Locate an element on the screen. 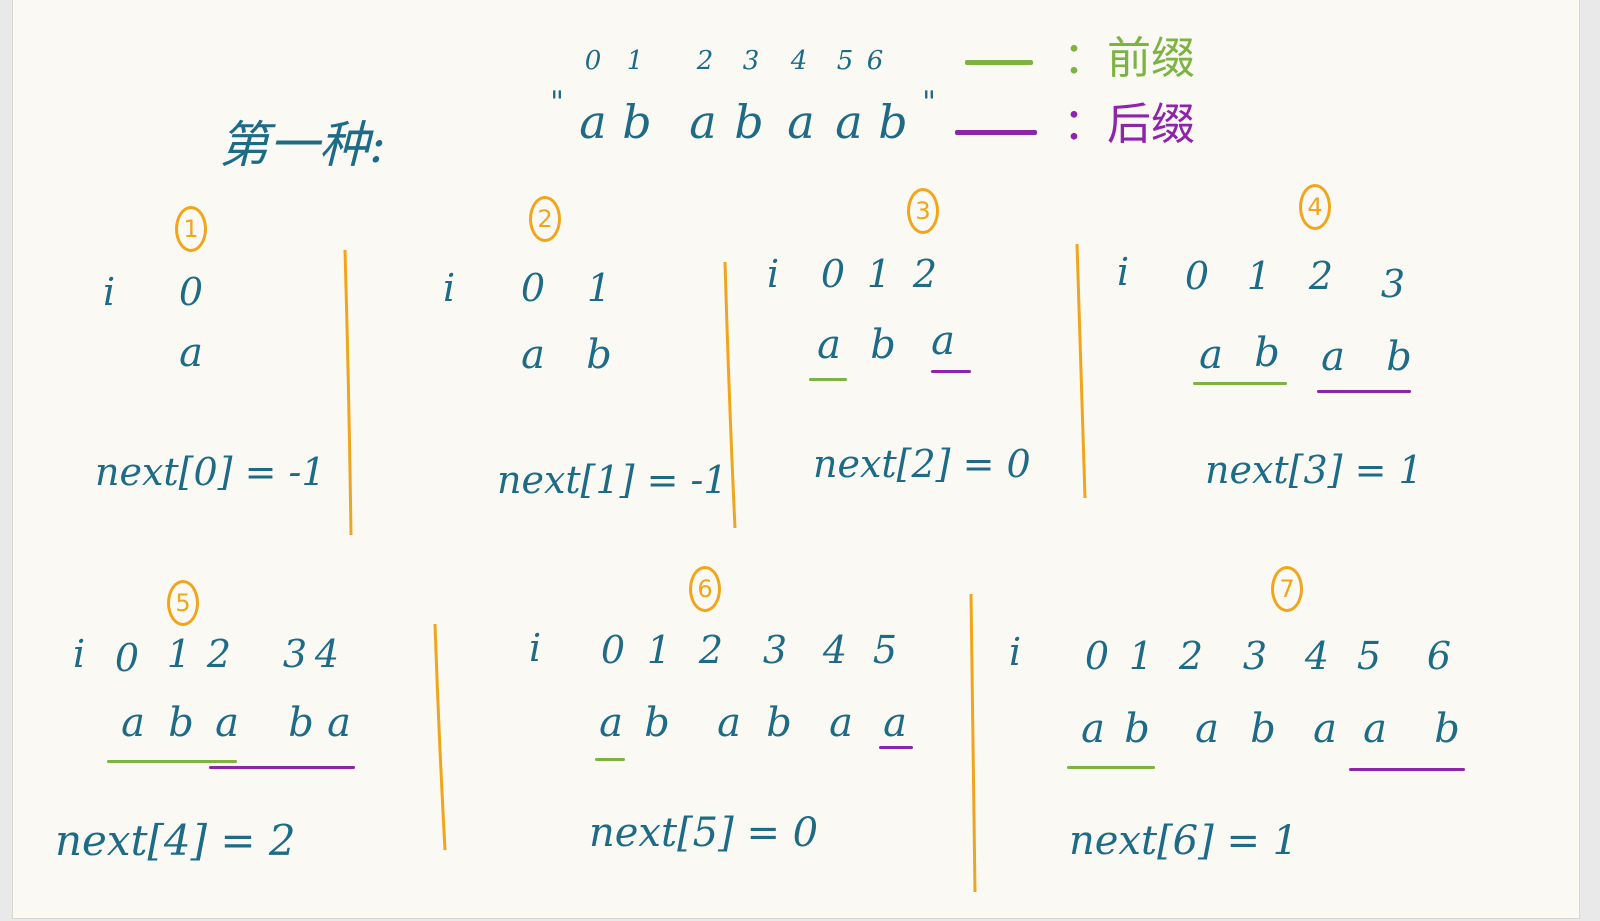 Image resolution: width=1600 pixels, height=921 pixels. next-value: next[0] = -1 is located at coordinates (210, 472).